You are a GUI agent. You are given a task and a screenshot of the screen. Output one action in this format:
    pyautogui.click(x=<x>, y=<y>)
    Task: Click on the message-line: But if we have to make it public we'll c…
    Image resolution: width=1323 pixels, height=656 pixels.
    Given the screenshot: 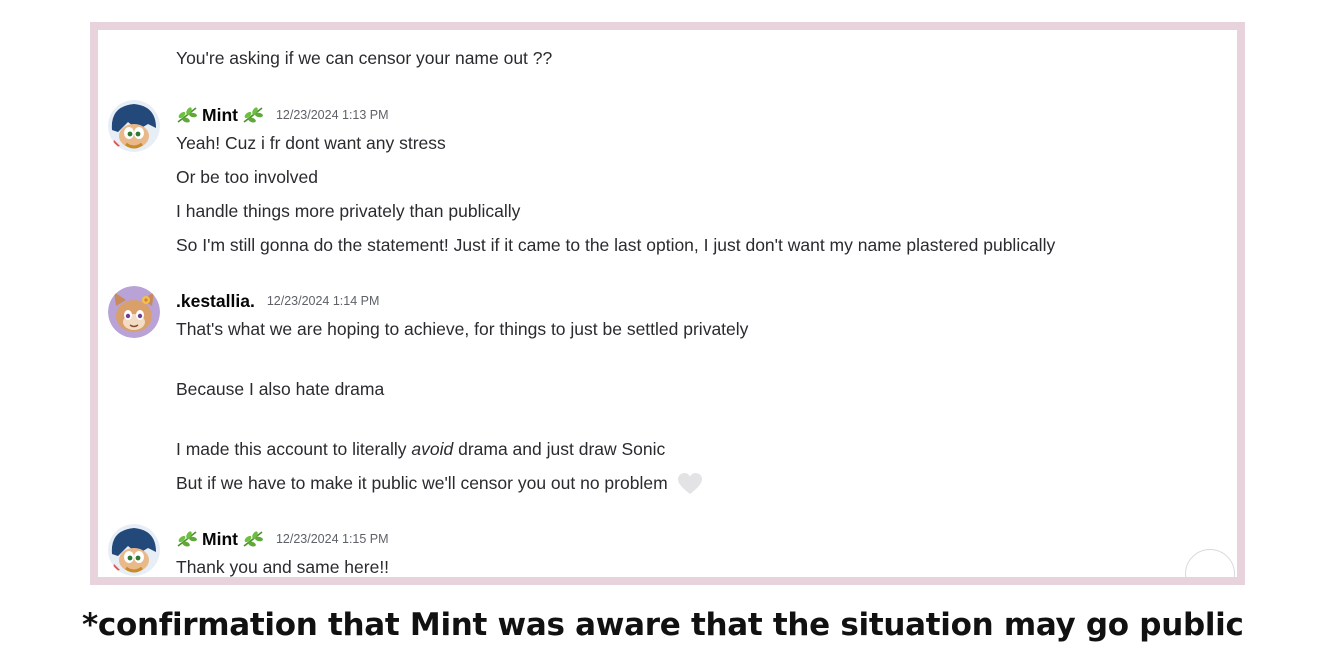 What is the action you would take?
    pyautogui.click(x=439, y=483)
    